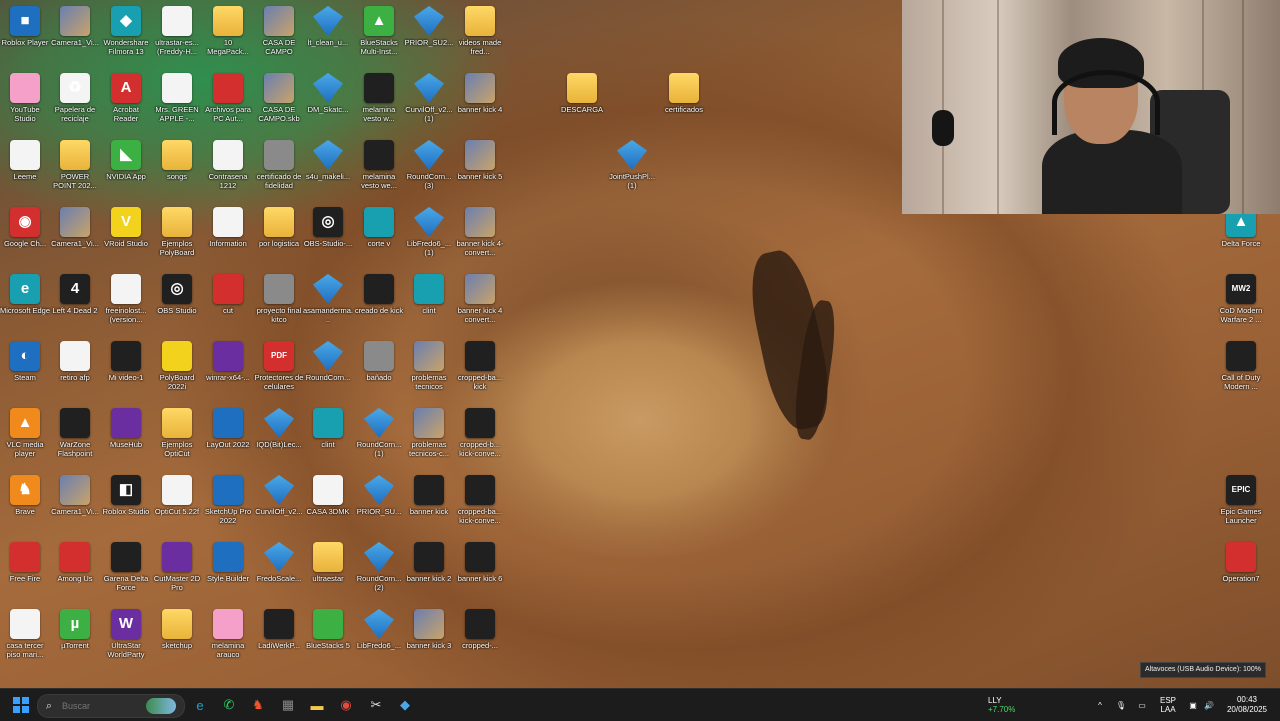  What do you see at coordinates (429, 639) in the screenshot?
I see `desktop-icon: banner kick 3` at bounding box center [429, 639].